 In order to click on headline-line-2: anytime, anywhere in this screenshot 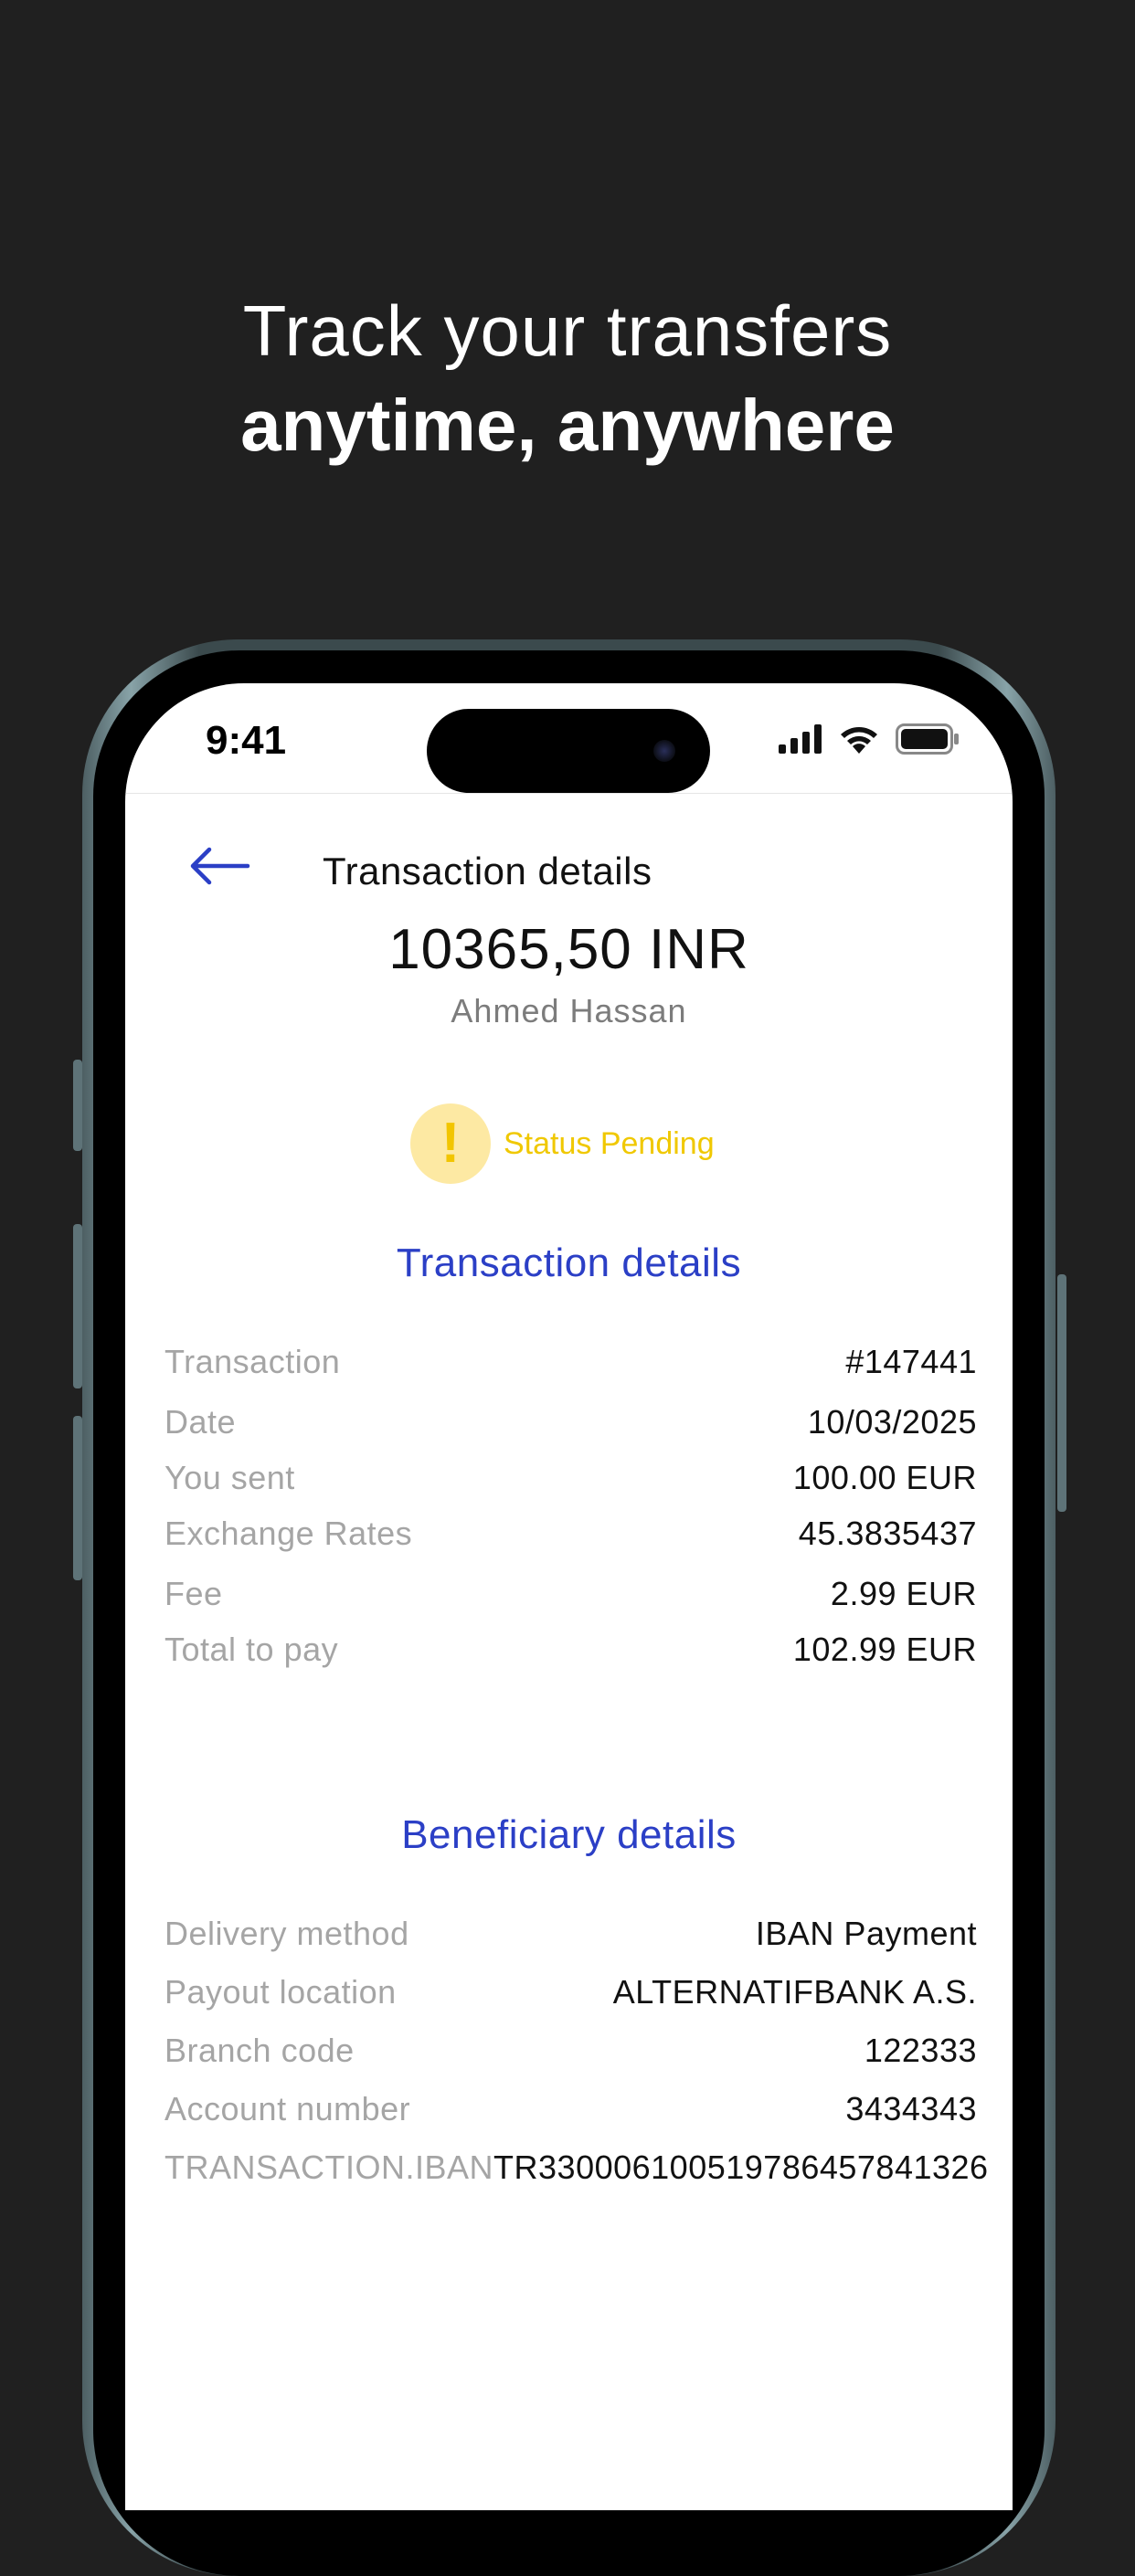, I will do `click(567, 425)`.